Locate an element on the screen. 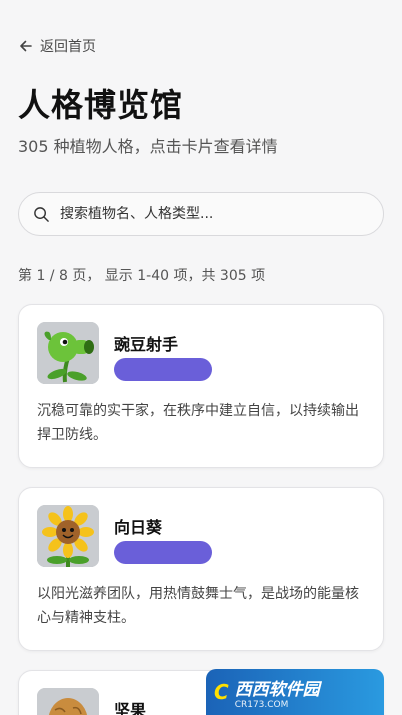 The image size is (402, 715). search-input is located at coordinates (210, 214).